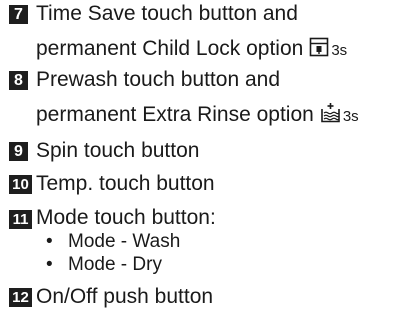 This screenshot has height=319, width=413. Describe the element at coordinates (350, 116) in the screenshot. I see `item-8-duration: 3s` at that location.